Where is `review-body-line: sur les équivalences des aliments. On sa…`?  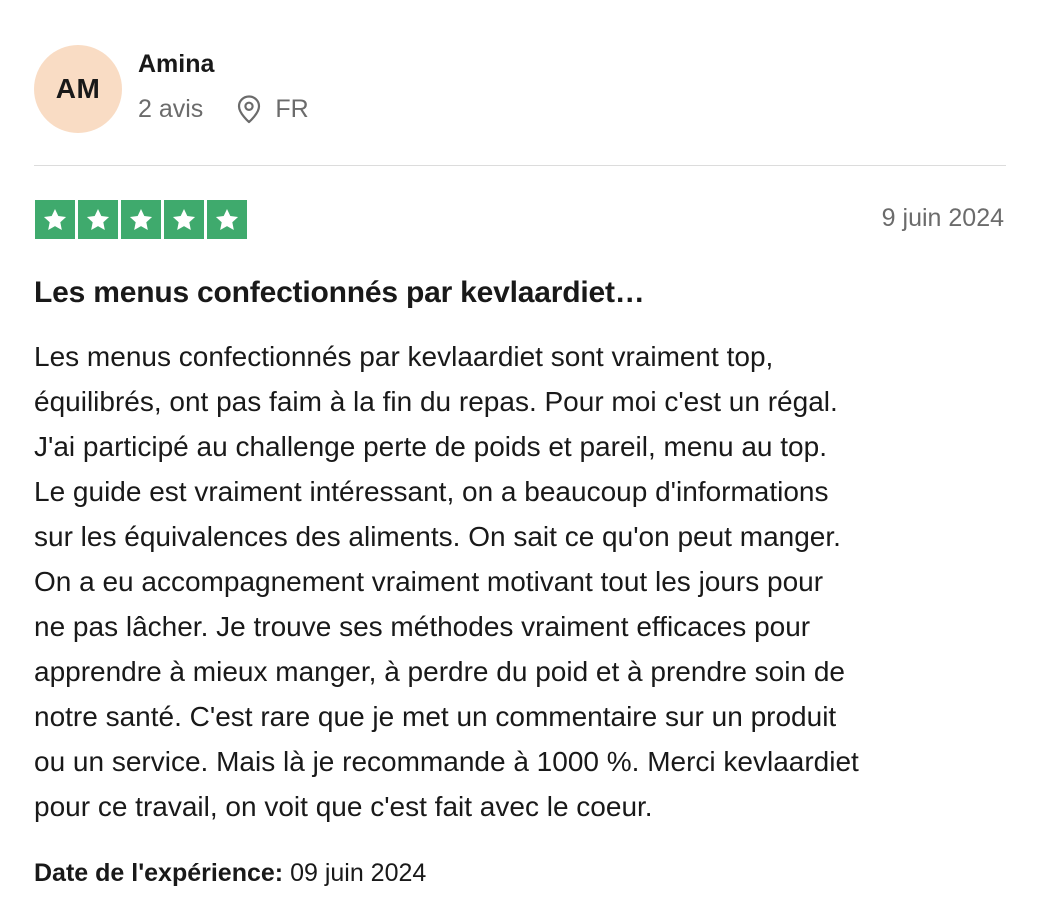
review-body-line: sur les équivalences des aliments. On sa… is located at coordinates (437, 536).